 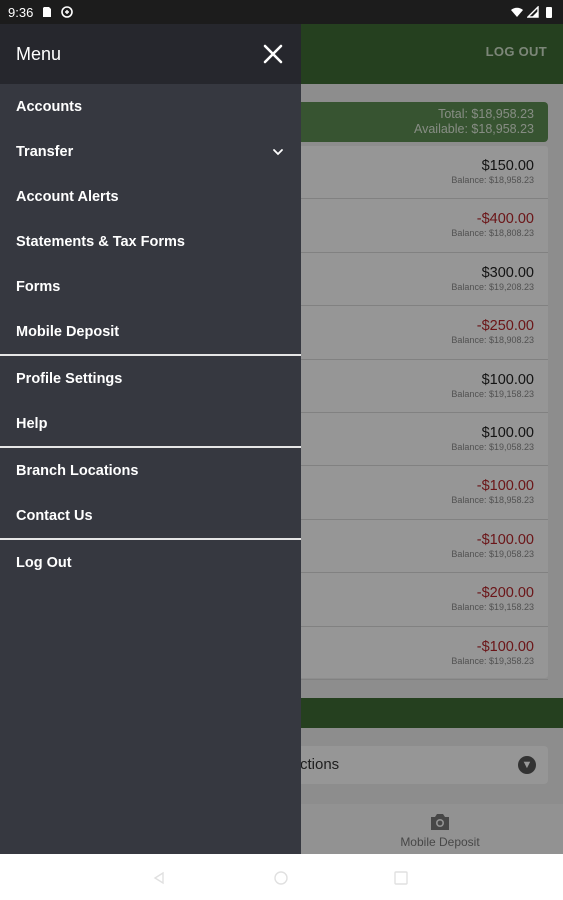 I want to click on menu-item-accounts: Accounts, so click(x=150, y=106).